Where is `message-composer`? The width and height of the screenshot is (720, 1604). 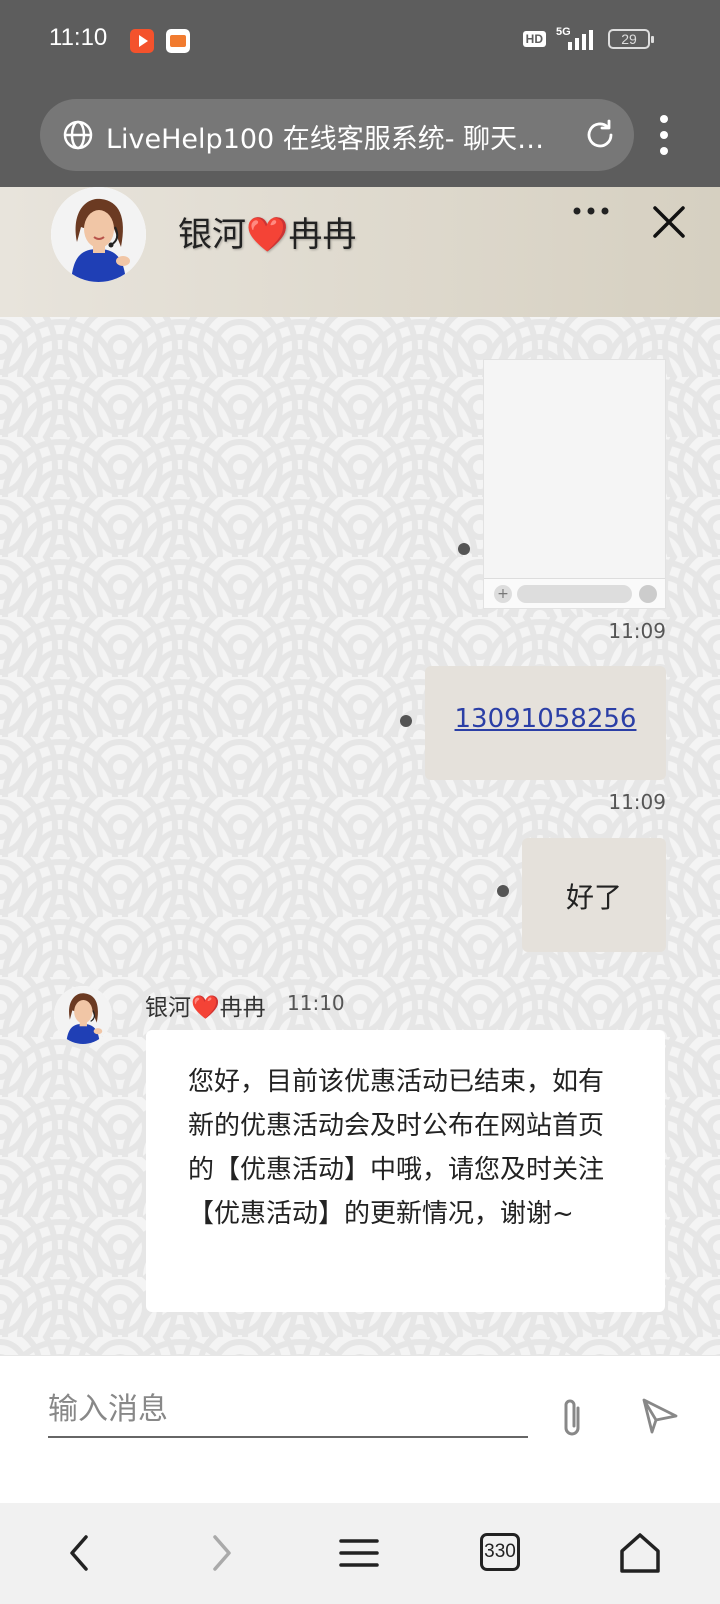 message-composer is located at coordinates (360, 1429).